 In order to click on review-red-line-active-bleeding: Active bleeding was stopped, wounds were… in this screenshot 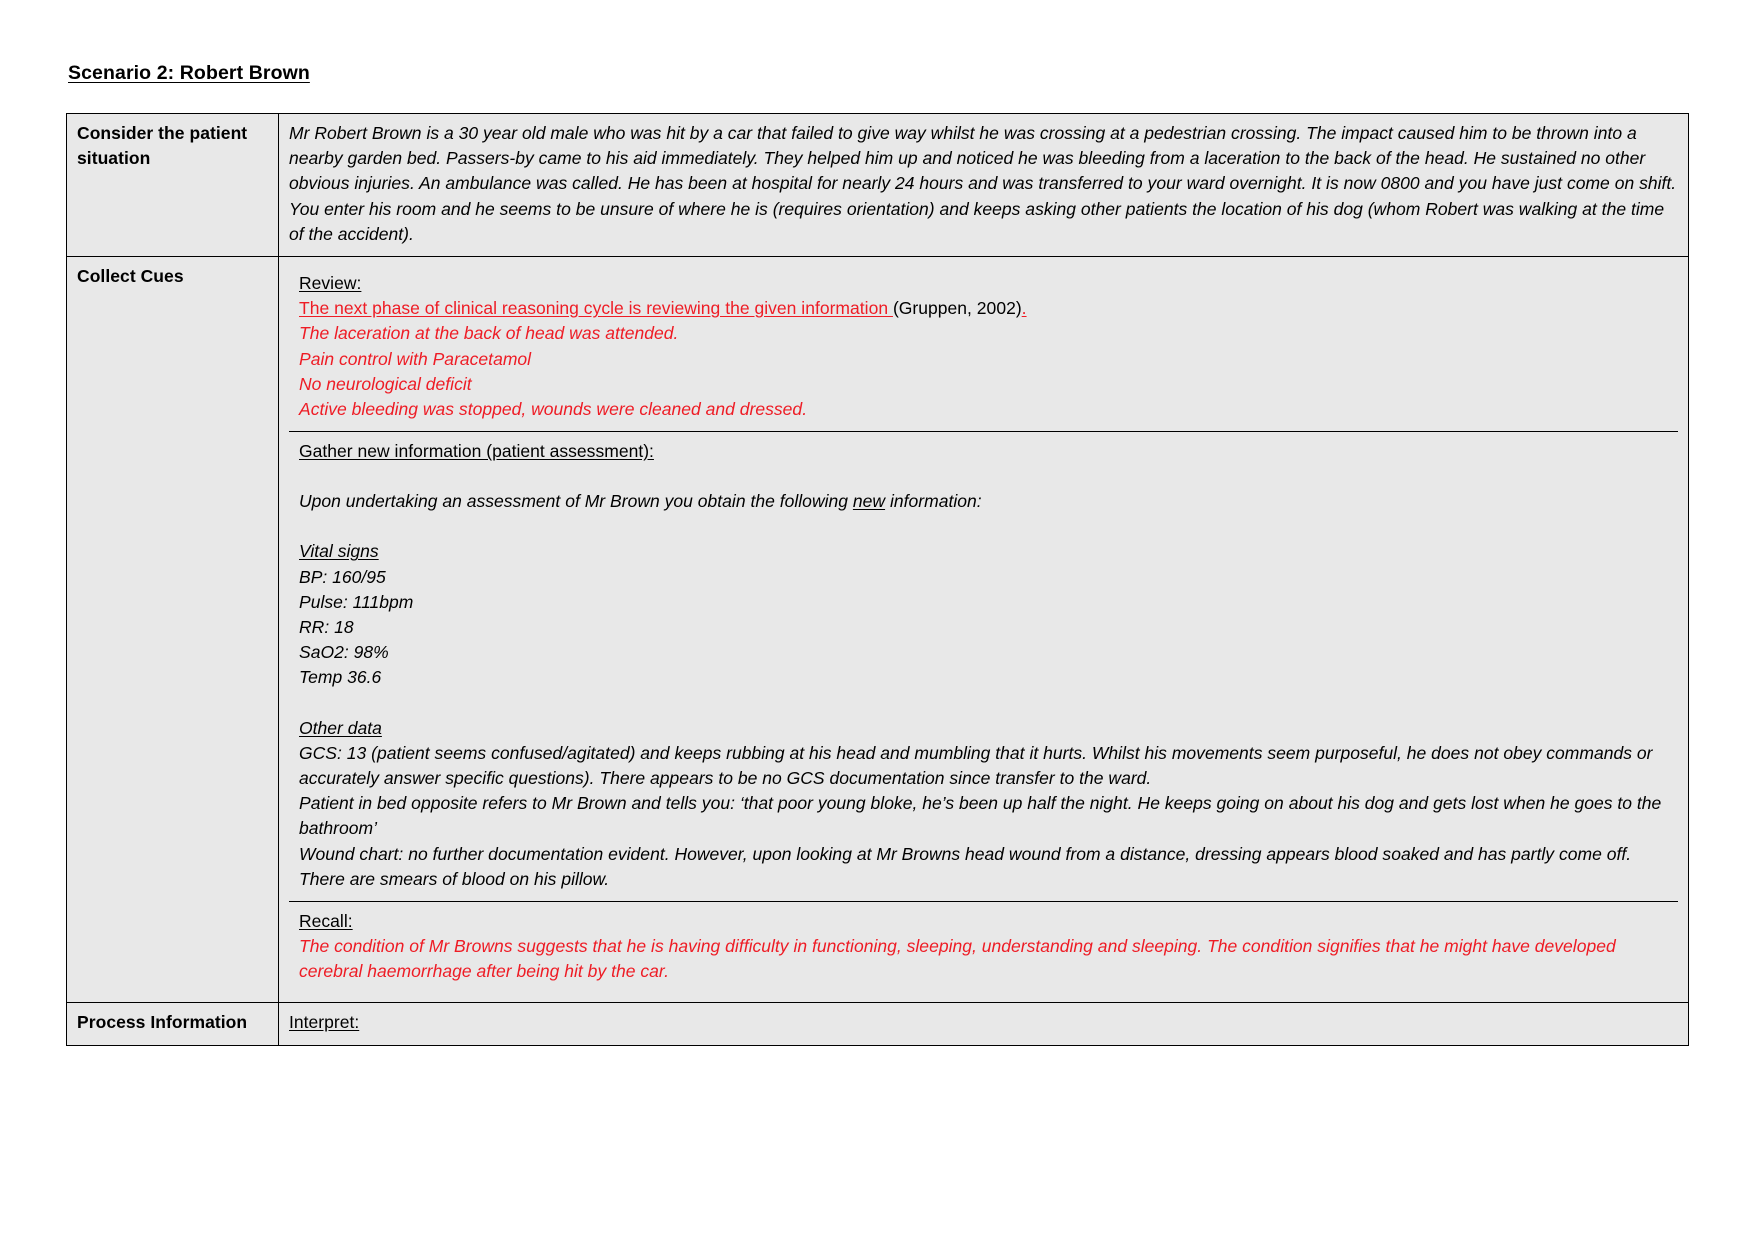, I will do `click(553, 408)`.